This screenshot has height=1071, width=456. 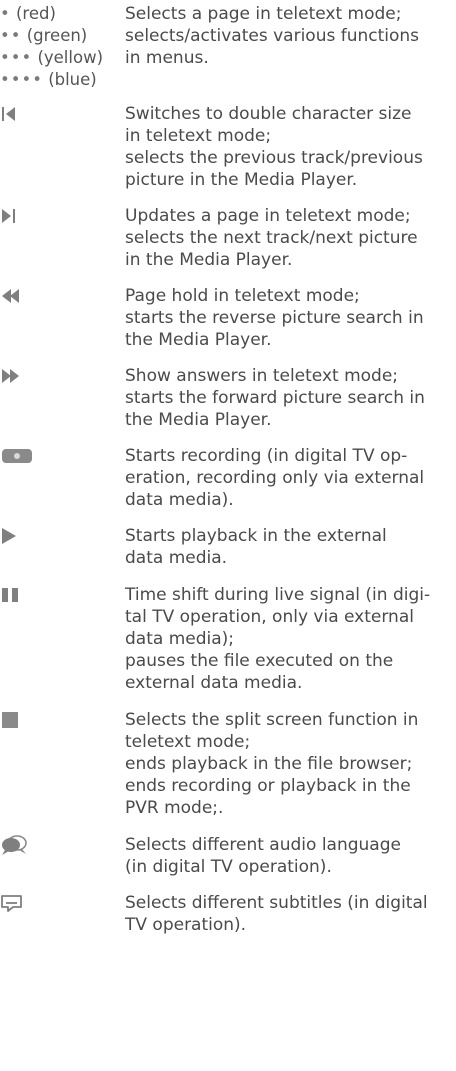 What do you see at coordinates (72, 79) in the screenshot?
I see `color-button-label: (blue)` at bounding box center [72, 79].